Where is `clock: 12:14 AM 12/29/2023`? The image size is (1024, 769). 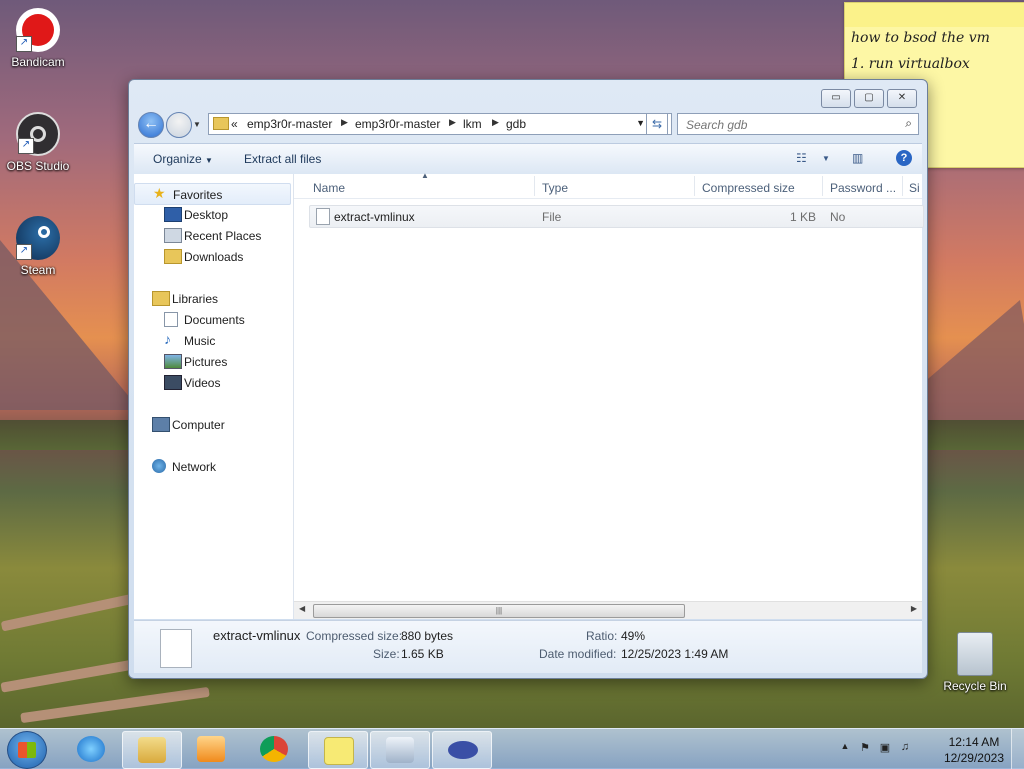
clock: 12:14 AM 12/29/2023 is located at coordinates (974, 750).